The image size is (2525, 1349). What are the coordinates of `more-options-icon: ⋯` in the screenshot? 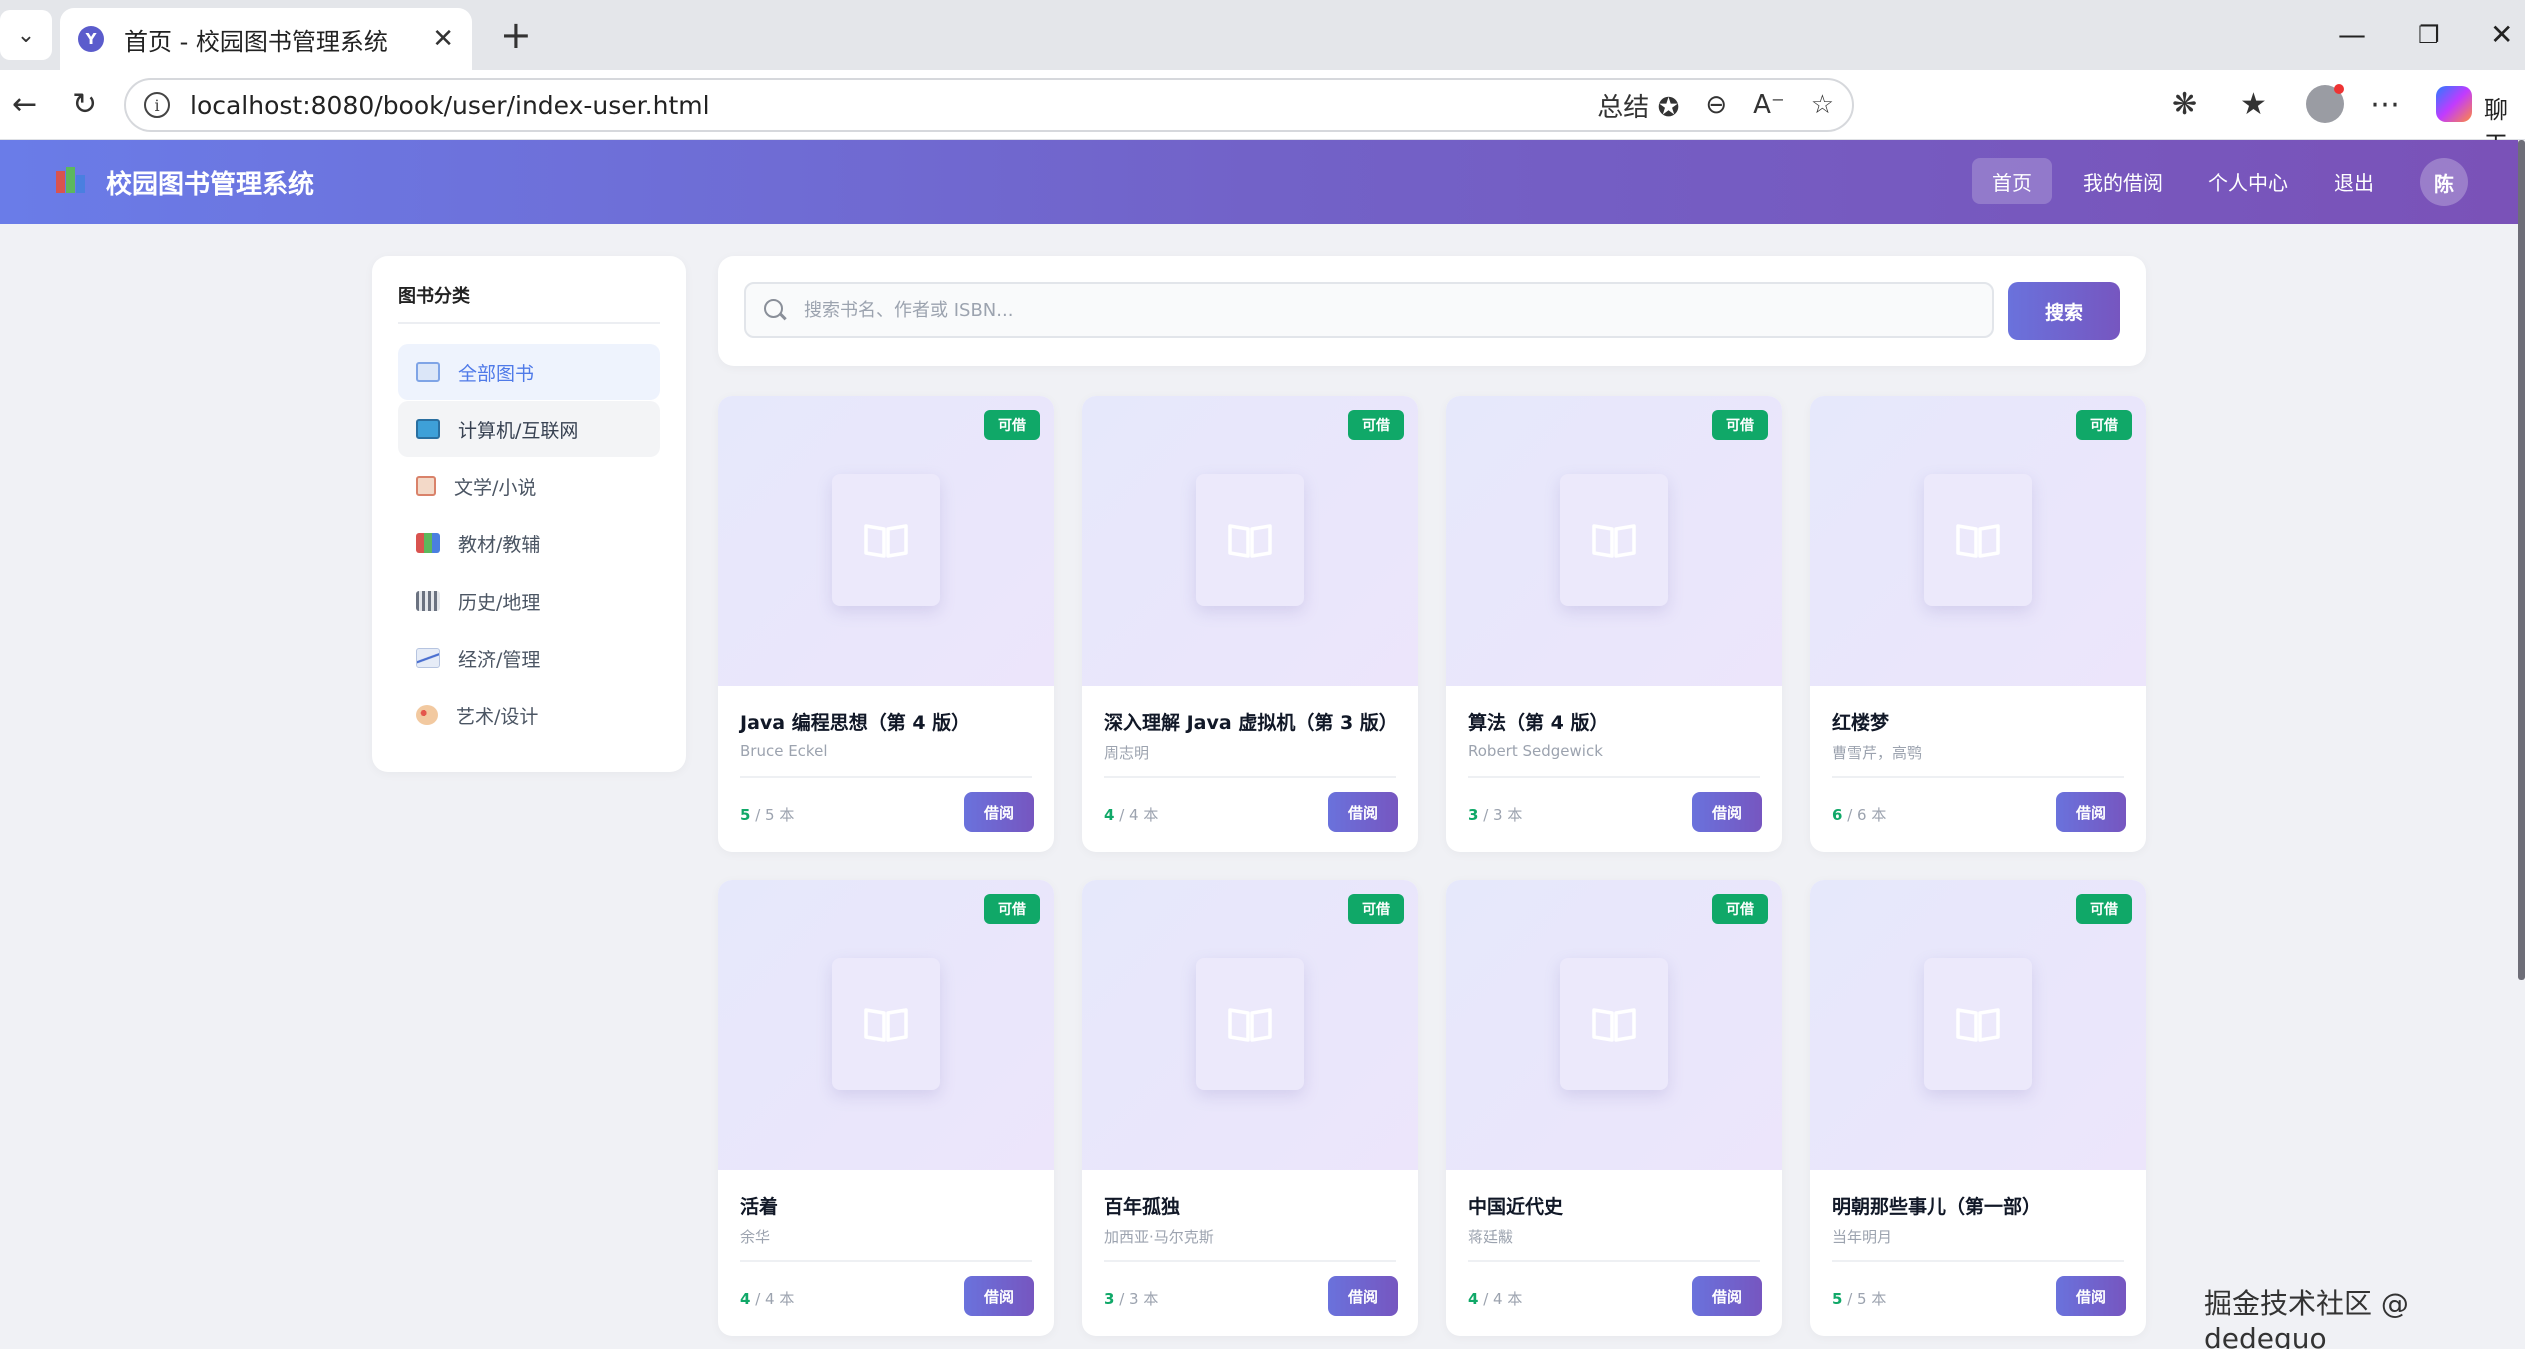 It's located at (2385, 105).